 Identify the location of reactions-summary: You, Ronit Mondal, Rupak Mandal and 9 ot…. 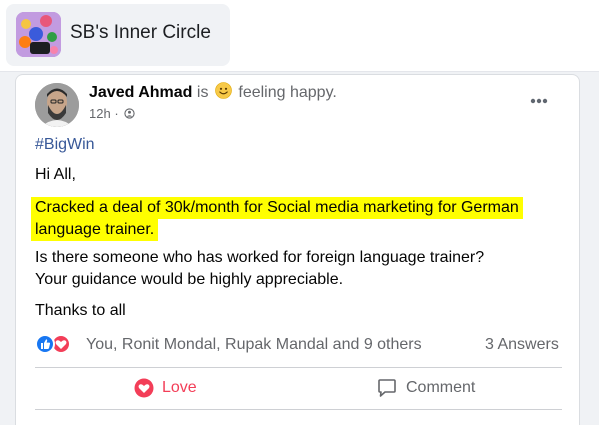
(254, 345).